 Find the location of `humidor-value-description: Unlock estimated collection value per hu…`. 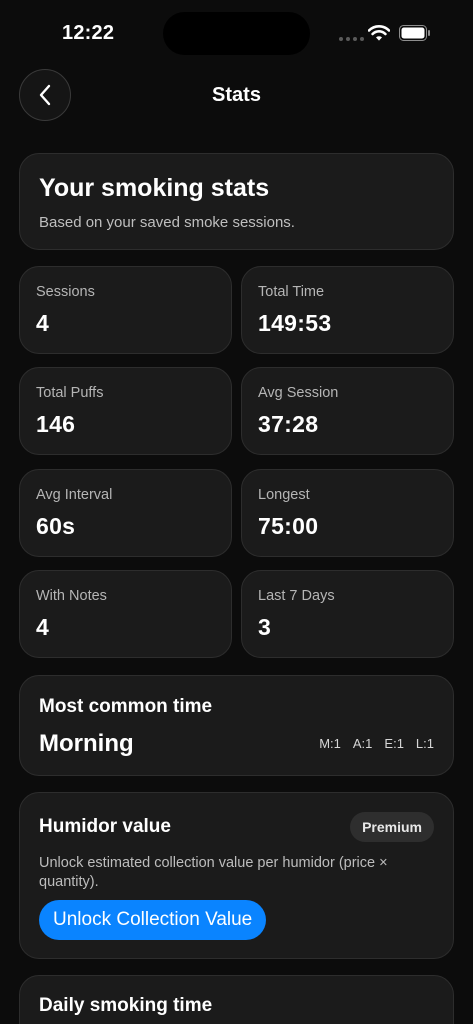

humidor-value-description: Unlock estimated collection value per hu… is located at coordinates (213, 872).